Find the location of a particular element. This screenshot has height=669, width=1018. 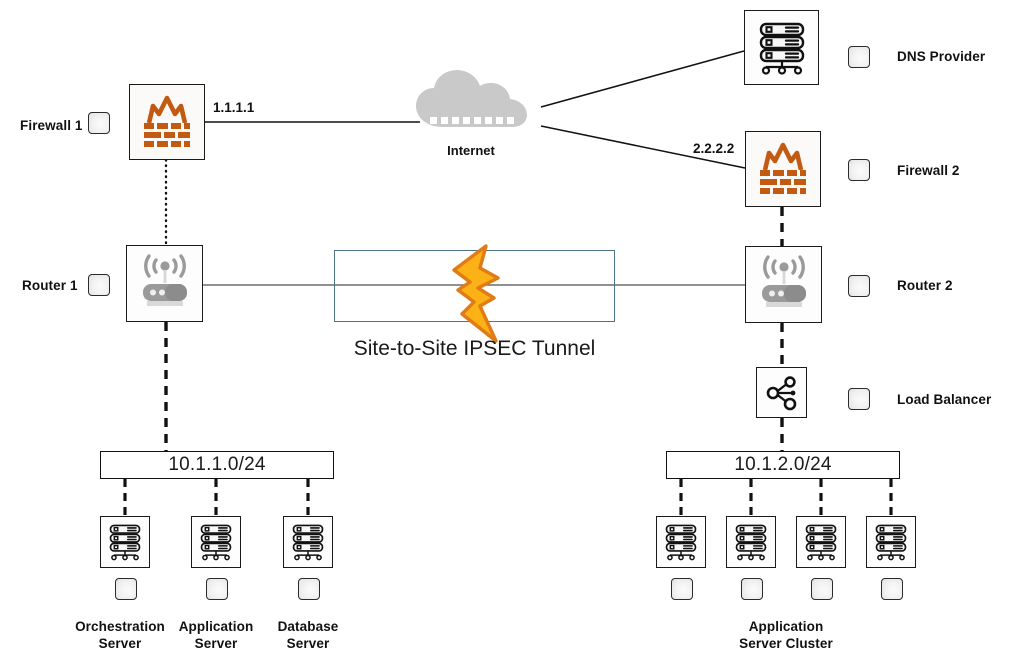

cloud-icon is located at coordinates (471, 98).